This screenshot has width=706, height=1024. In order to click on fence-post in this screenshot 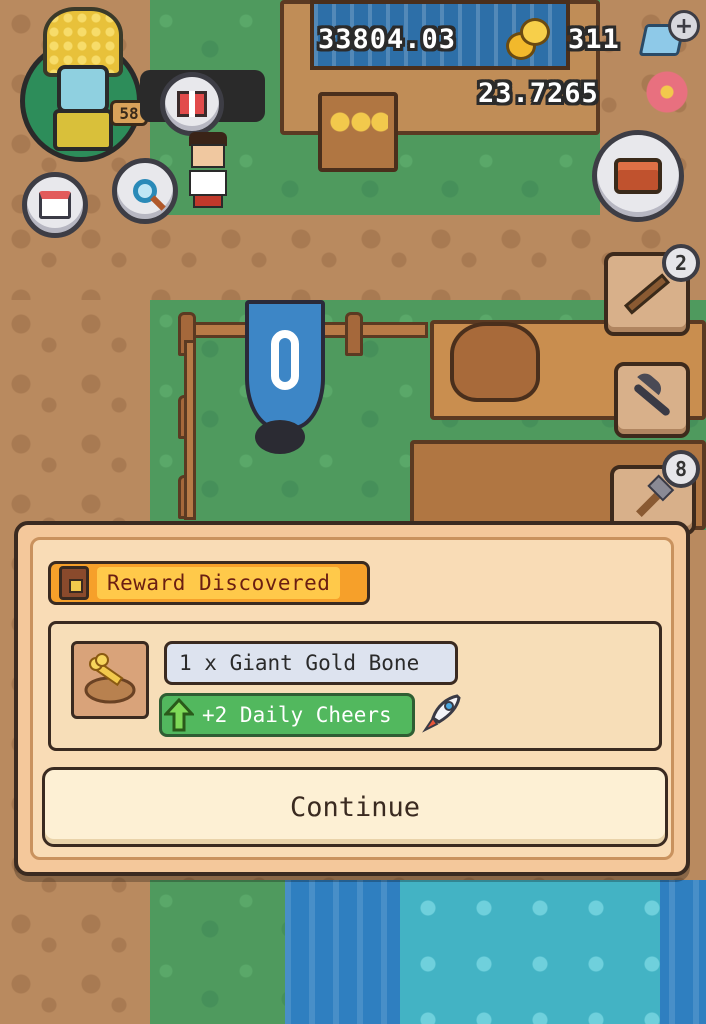, I will do `click(354, 334)`.